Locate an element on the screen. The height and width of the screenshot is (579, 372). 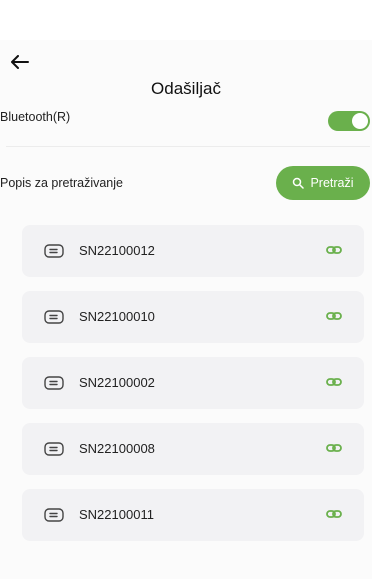
bluetooth-toggle is located at coordinates (349, 121).